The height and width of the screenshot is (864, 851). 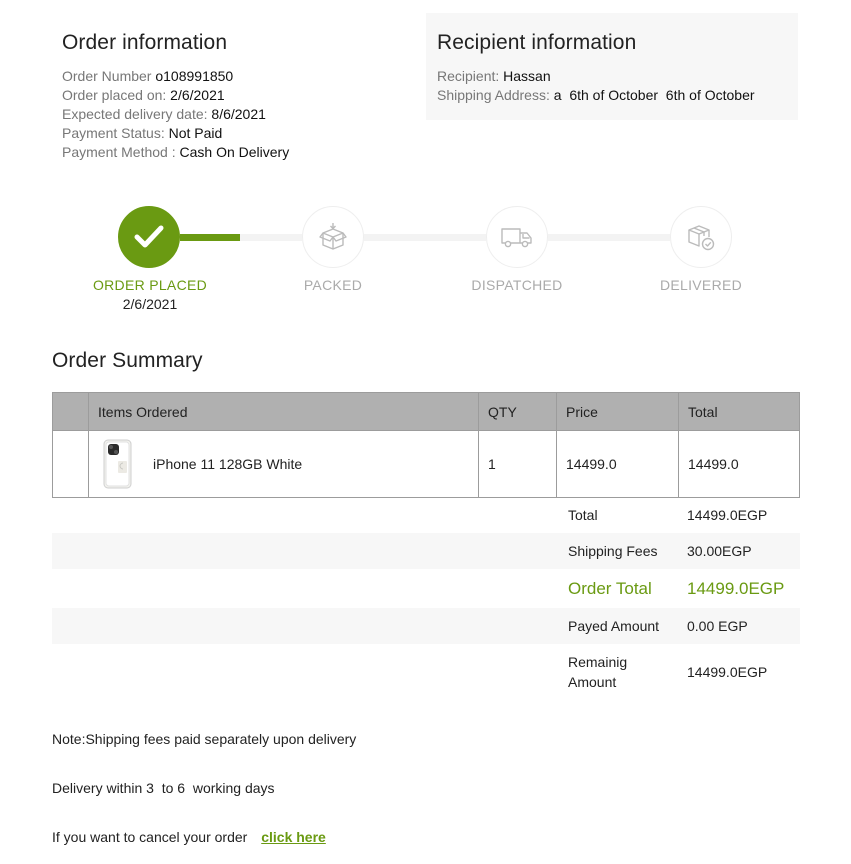 I want to click on check-icon, so click(x=149, y=236).